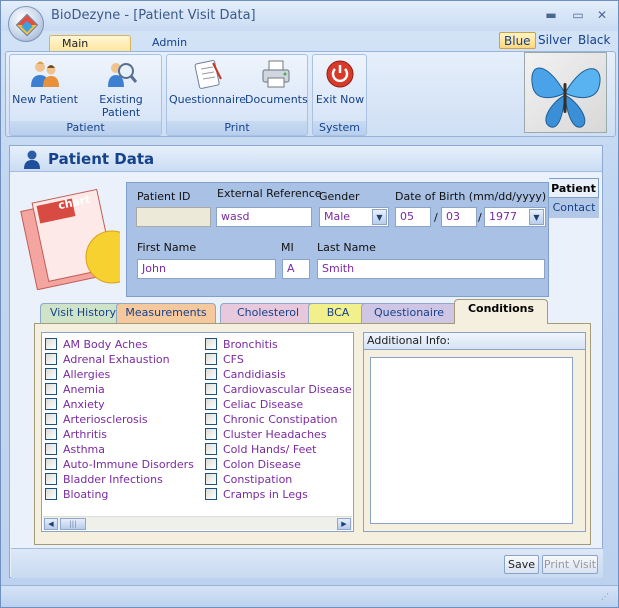 The width and height of the screenshot is (619, 608). What do you see at coordinates (268, 313) in the screenshot?
I see `tab-cholesterol: Cholesterol` at bounding box center [268, 313].